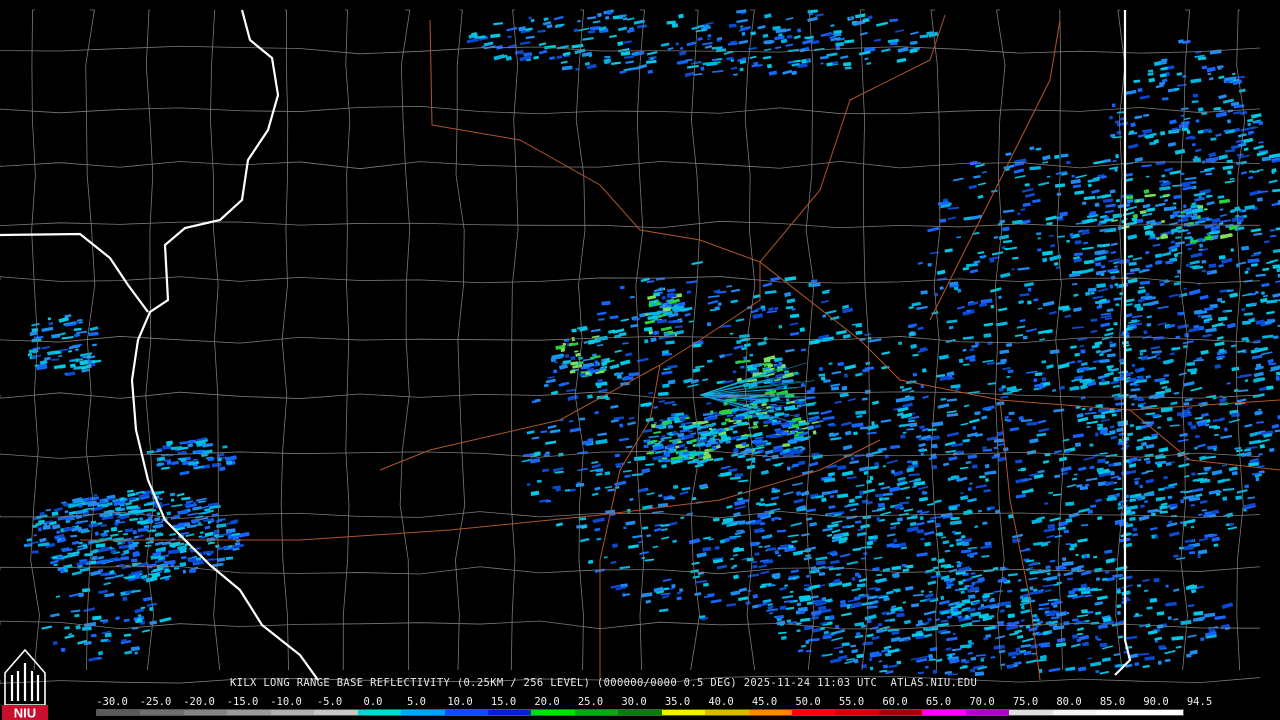  Describe the element at coordinates (590, 702) in the screenshot. I see `scale-label: 25.0` at that location.